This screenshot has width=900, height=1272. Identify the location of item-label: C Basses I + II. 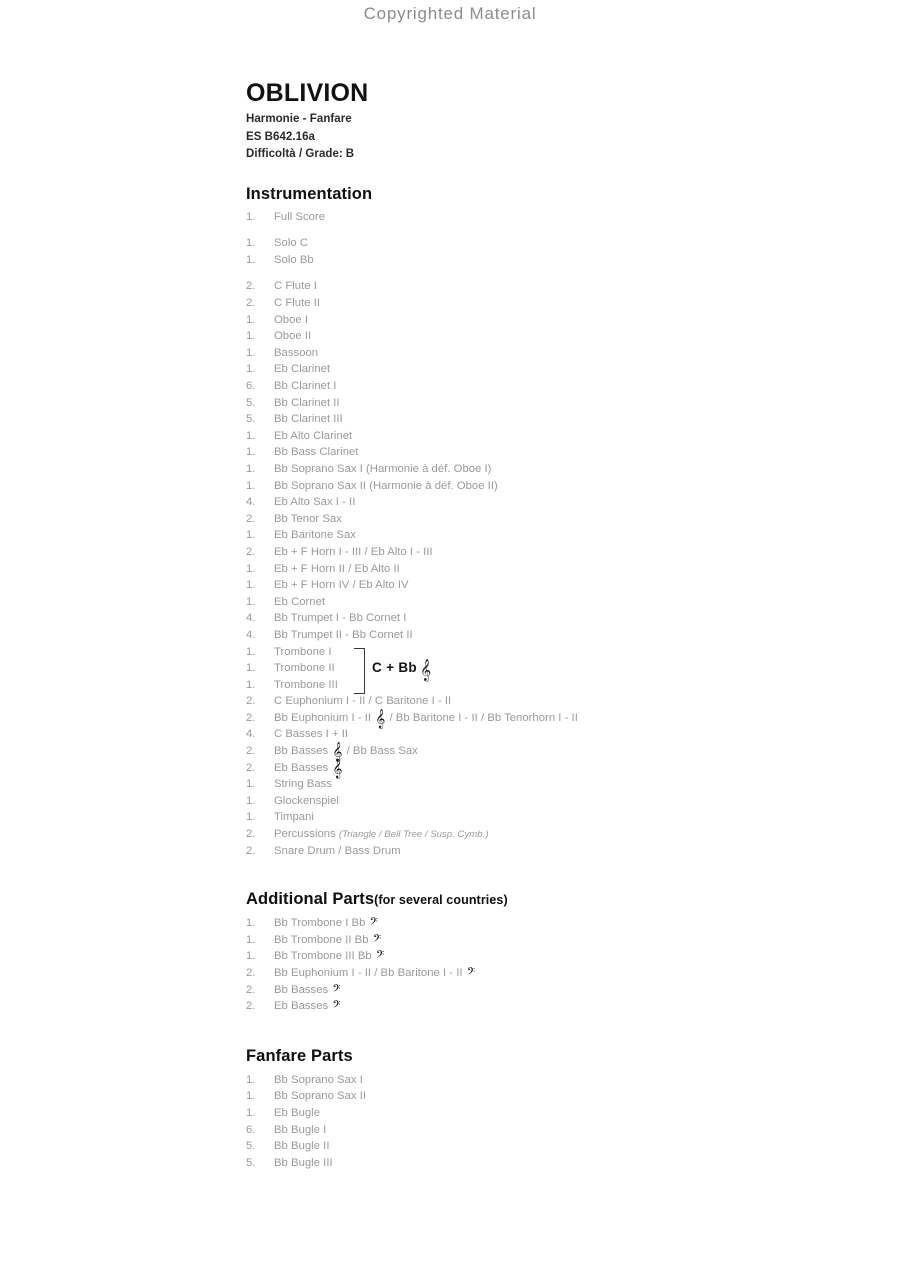
(311, 734).